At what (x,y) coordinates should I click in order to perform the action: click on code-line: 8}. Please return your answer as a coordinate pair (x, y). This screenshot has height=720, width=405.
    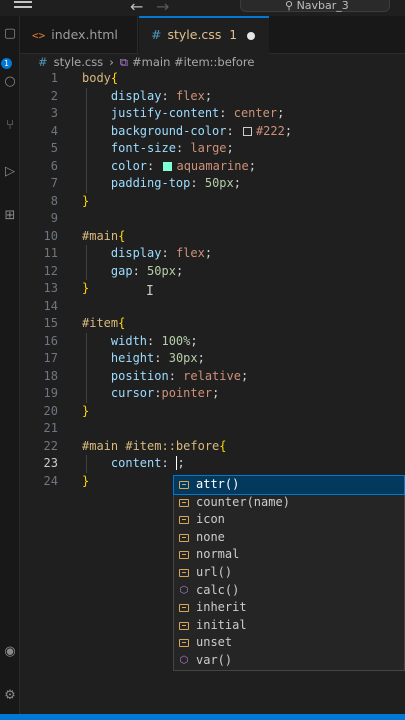
    Looking at the image, I should click on (212, 202).